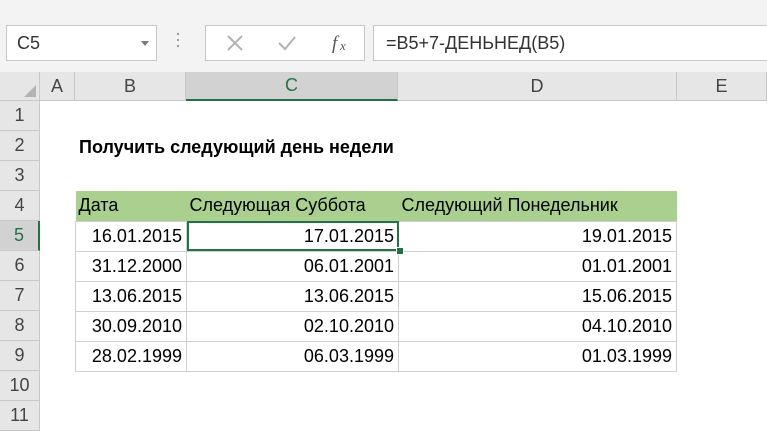  What do you see at coordinates (20, 356) in the screenshot?
I see `row-header-9: 9` at bounding box center [20, 356].